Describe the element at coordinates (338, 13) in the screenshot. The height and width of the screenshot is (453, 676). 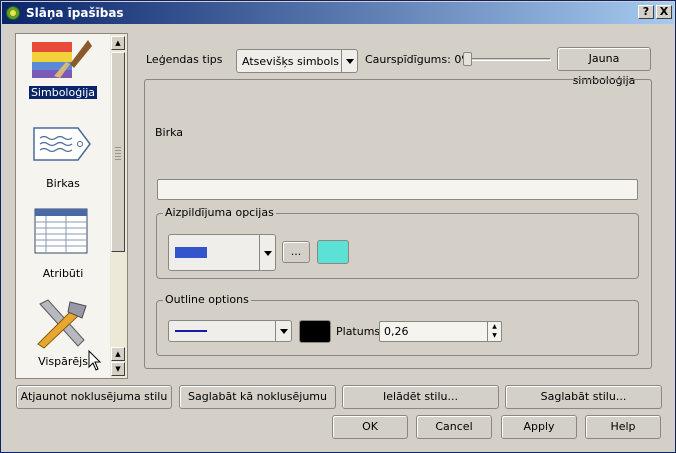
I see `title-bar: Slāņa īpašības ? X` at that location.